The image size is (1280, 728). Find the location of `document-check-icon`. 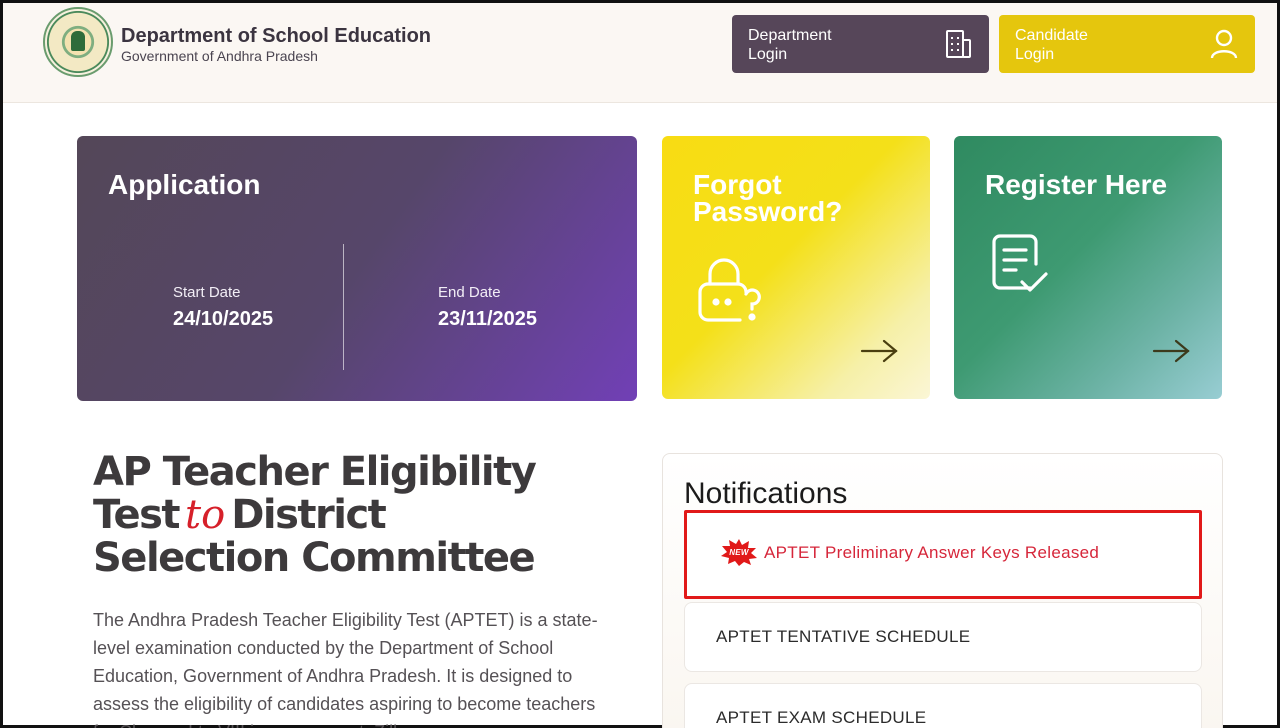

document-check-icon is located at coordinates (1020, 263).